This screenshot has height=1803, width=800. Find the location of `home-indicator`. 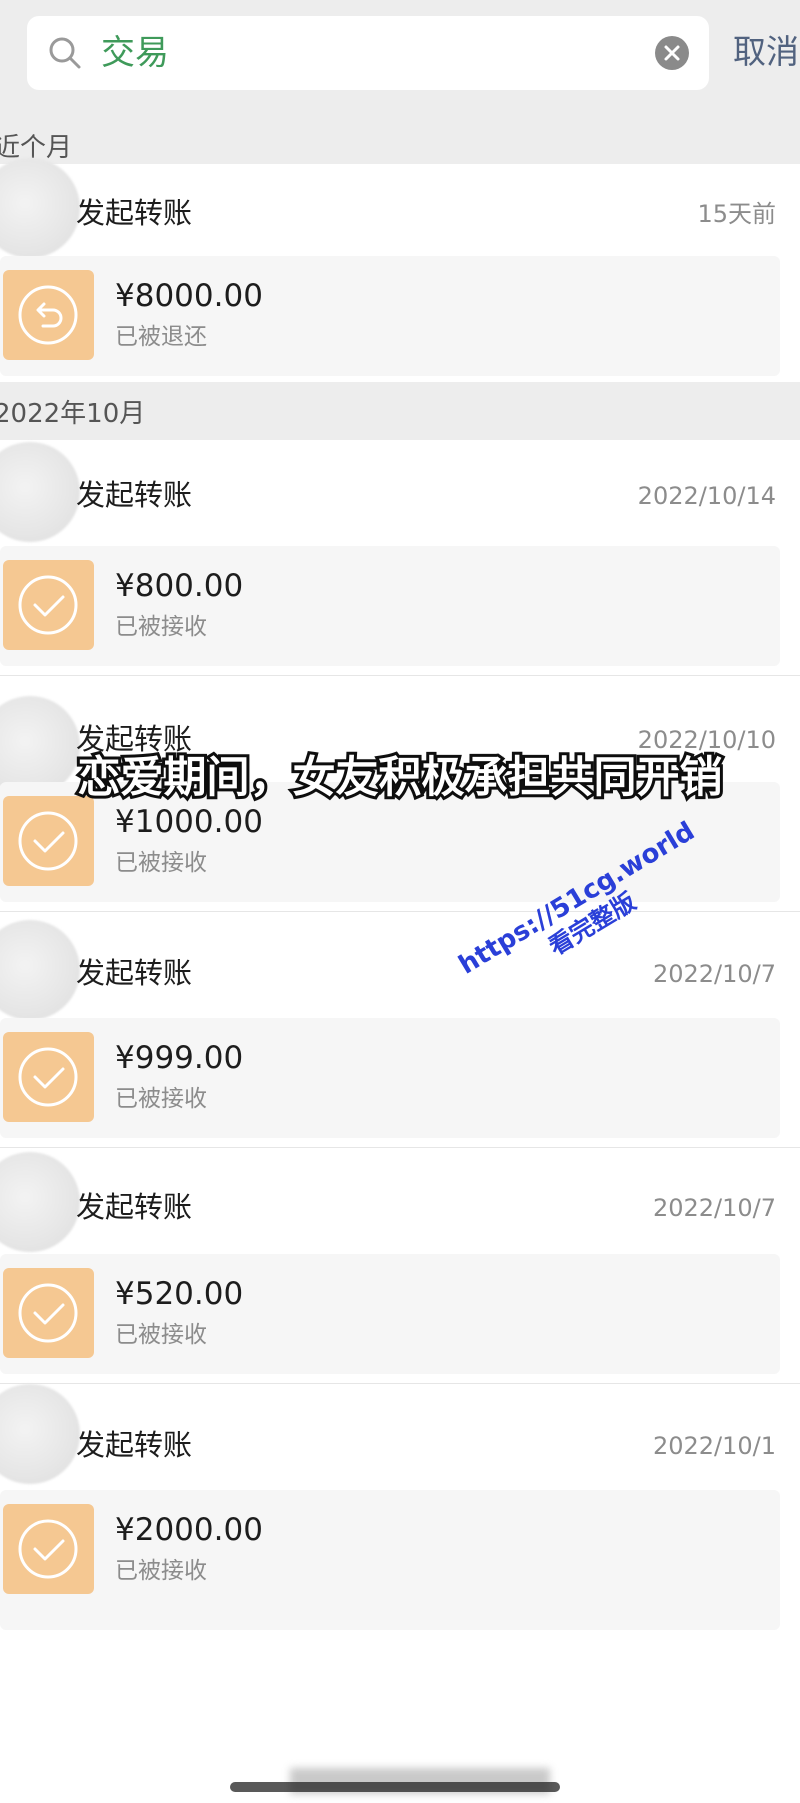

home-indicator is located at coordinates (395, 1787).